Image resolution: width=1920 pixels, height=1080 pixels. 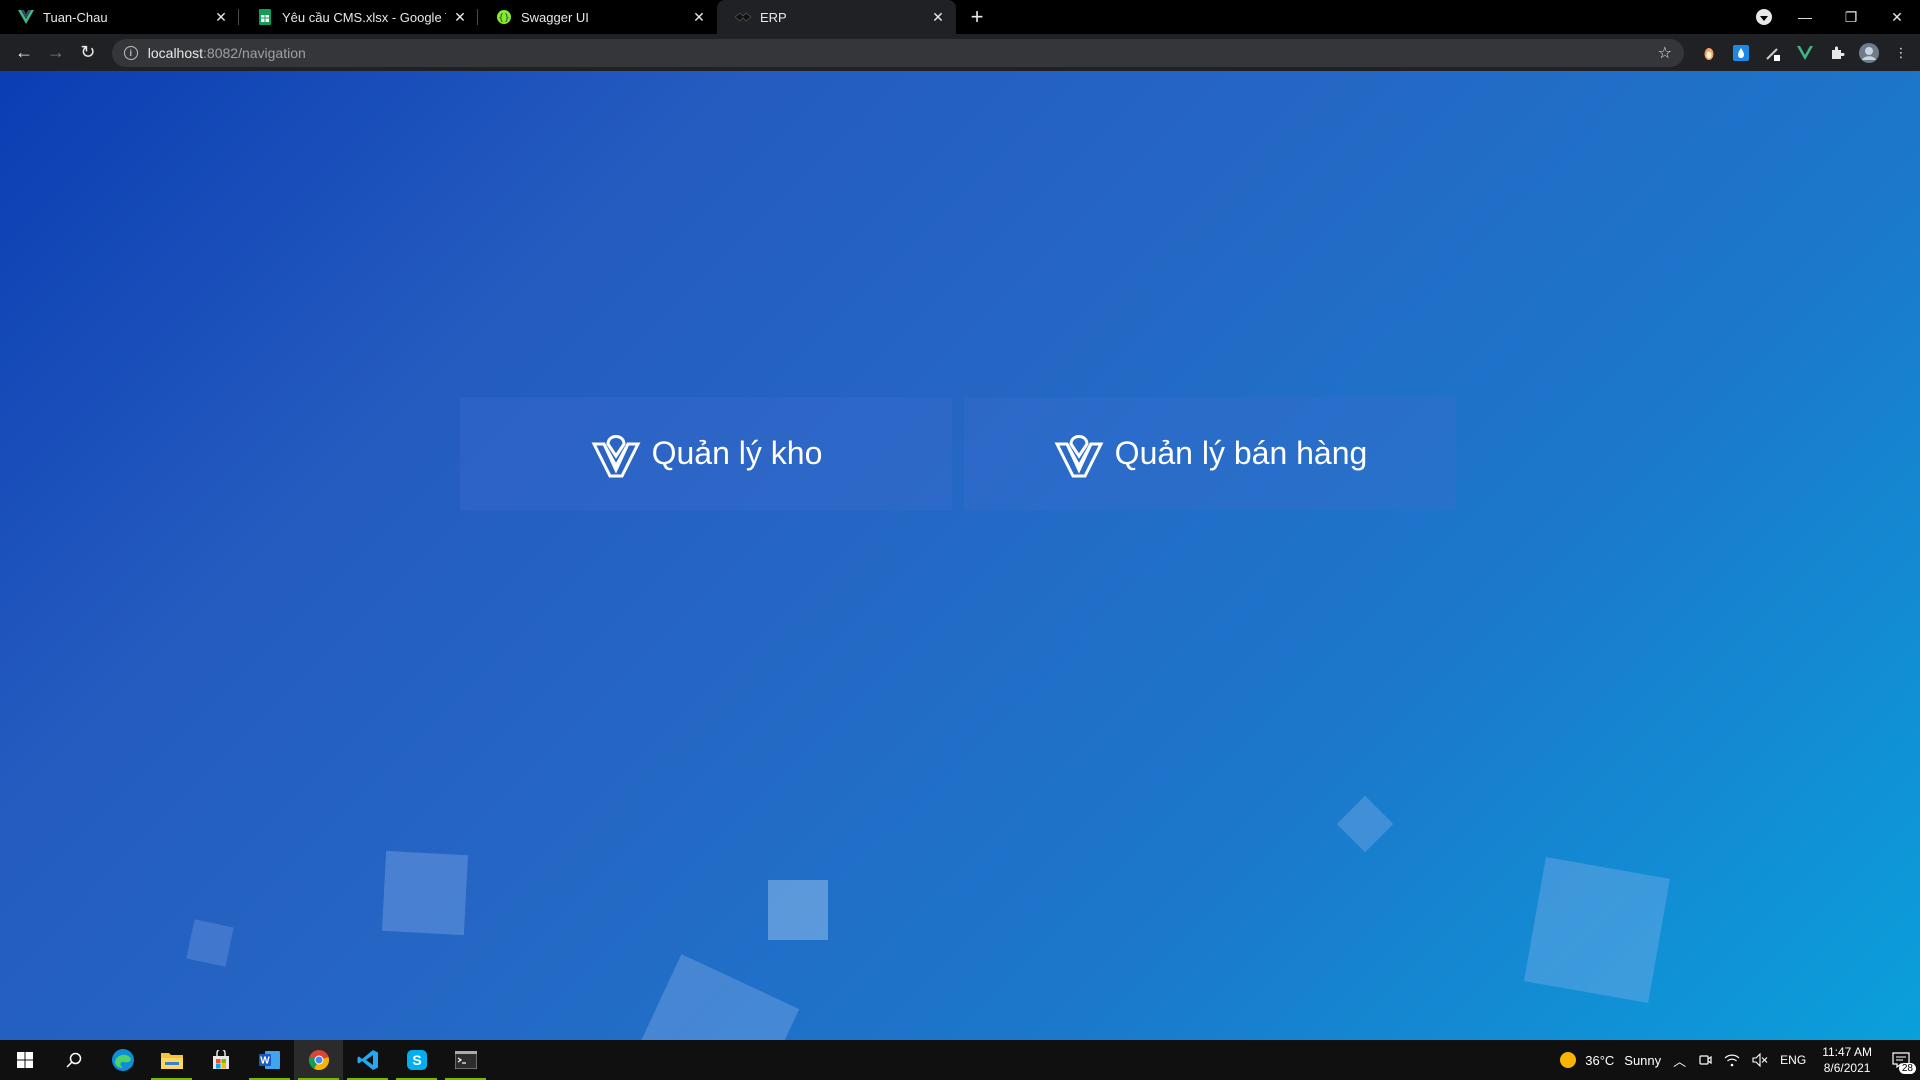 I want to click on url-host: localhost, so click(x=175, y=52).